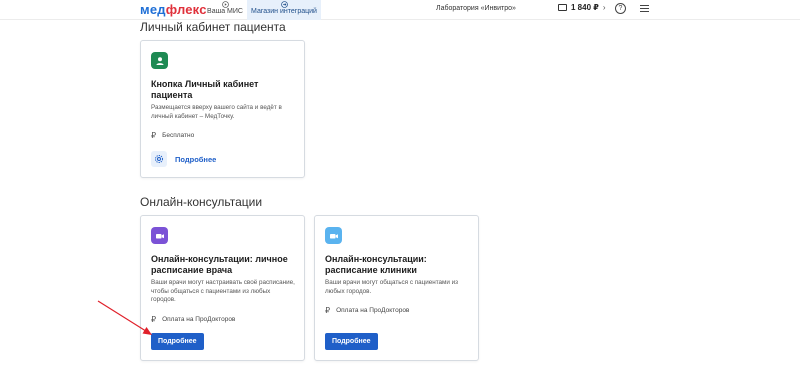 The width and height of the screenshot is (800, 365). I want to click on balance-amount: 1 840 ₽, so click(585, 7).